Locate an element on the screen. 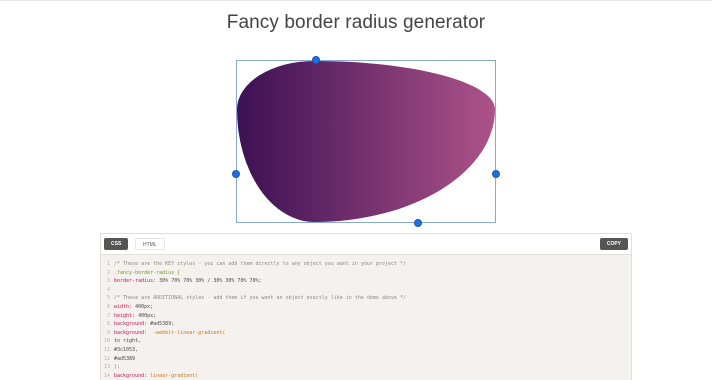  right-drag-handle is located at coordinates (496, 174).